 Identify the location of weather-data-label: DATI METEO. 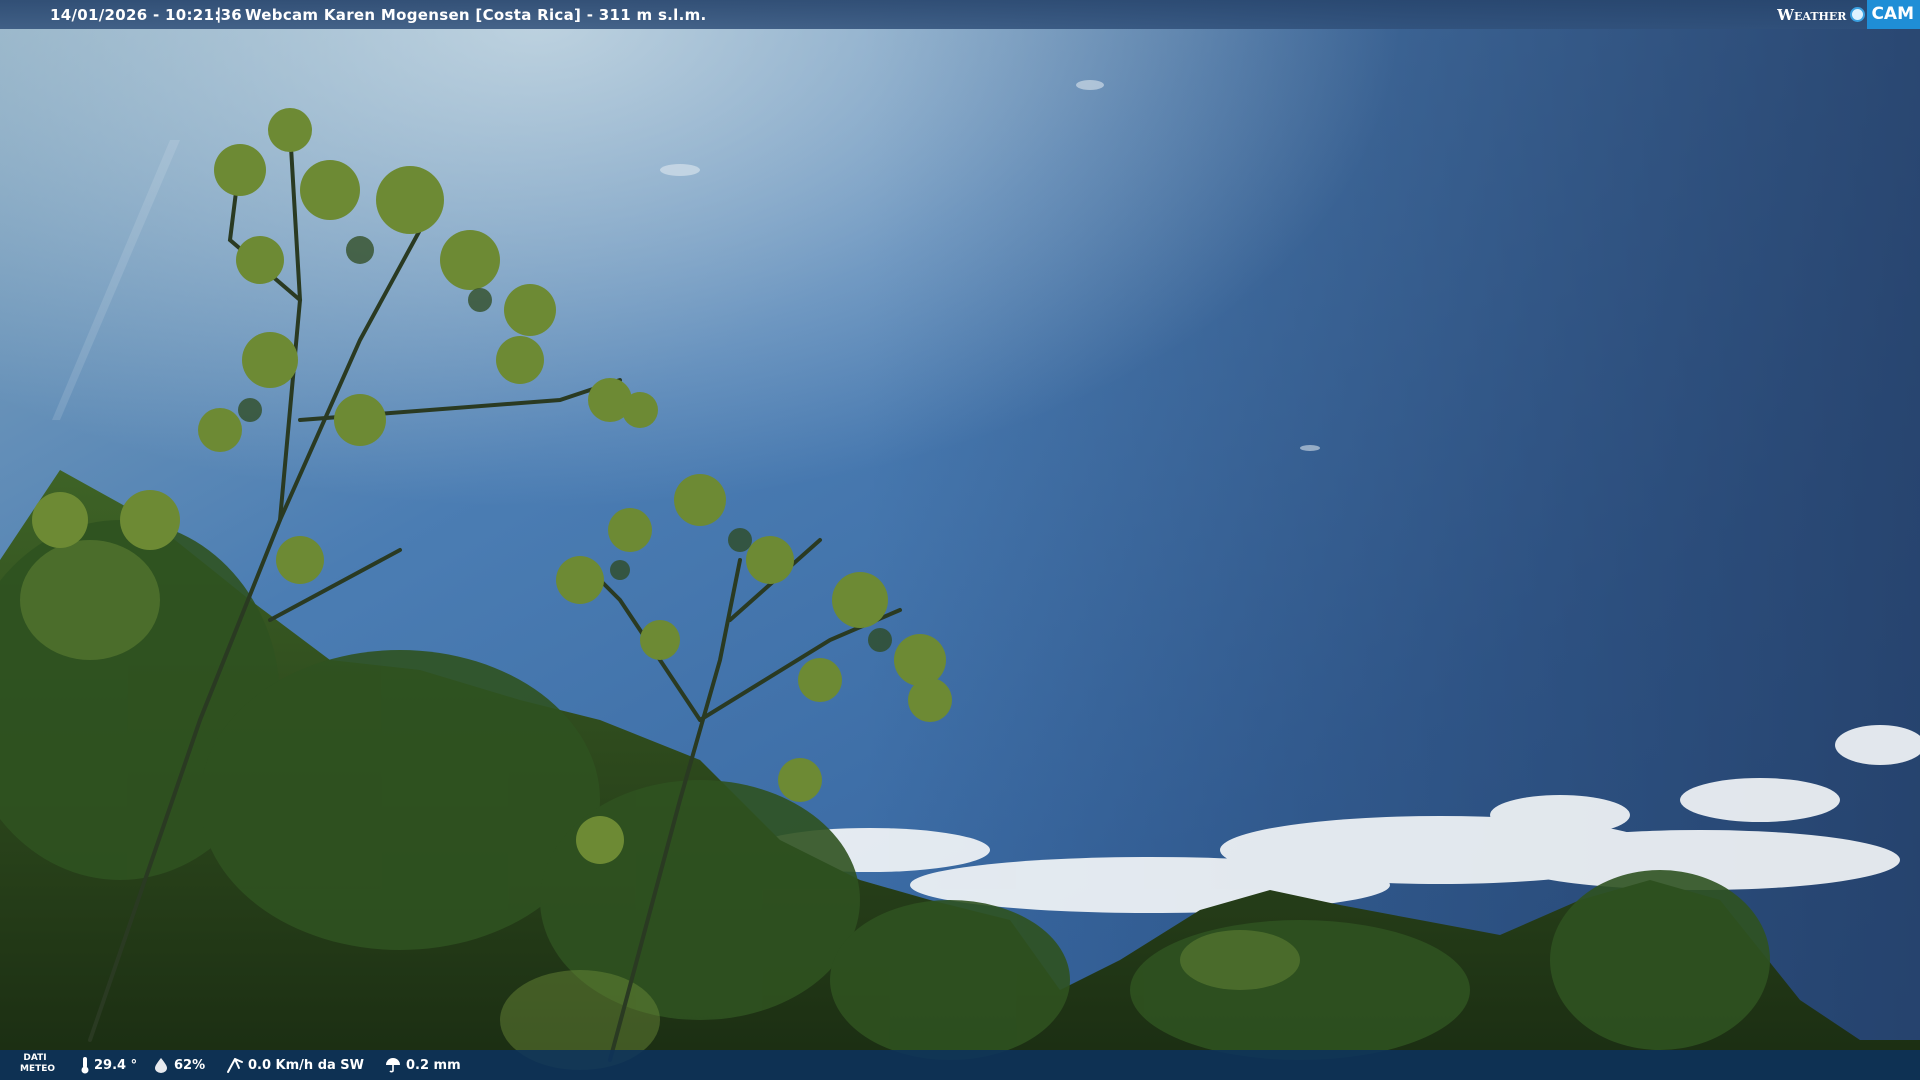
(38, 1064).